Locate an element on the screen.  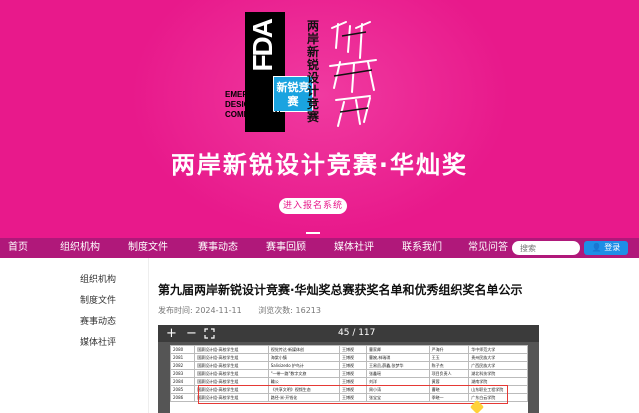
sidebar-item-rules: 制度文件 is located at coordinates (97, 301).